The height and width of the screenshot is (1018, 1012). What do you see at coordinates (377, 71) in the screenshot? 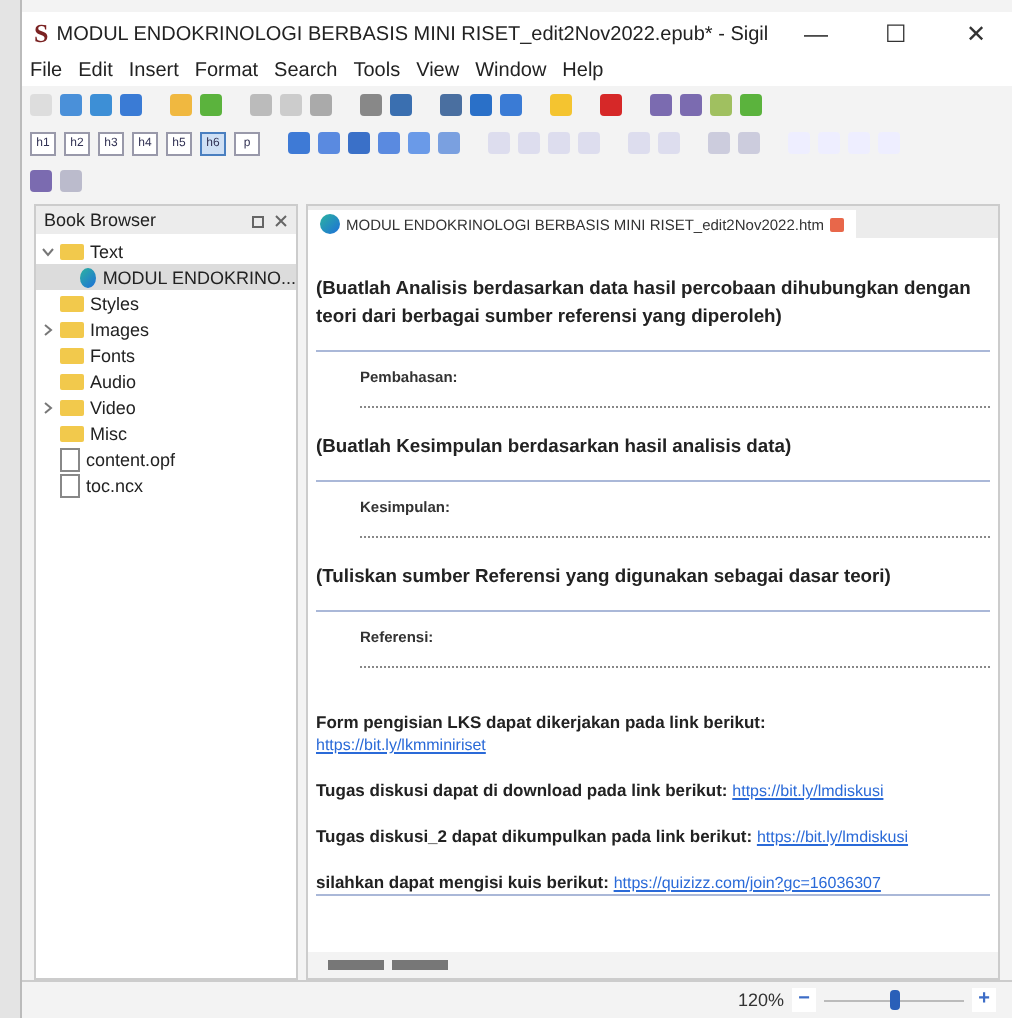
I see `menu-item: Tools` at bounding box center [377, 71].